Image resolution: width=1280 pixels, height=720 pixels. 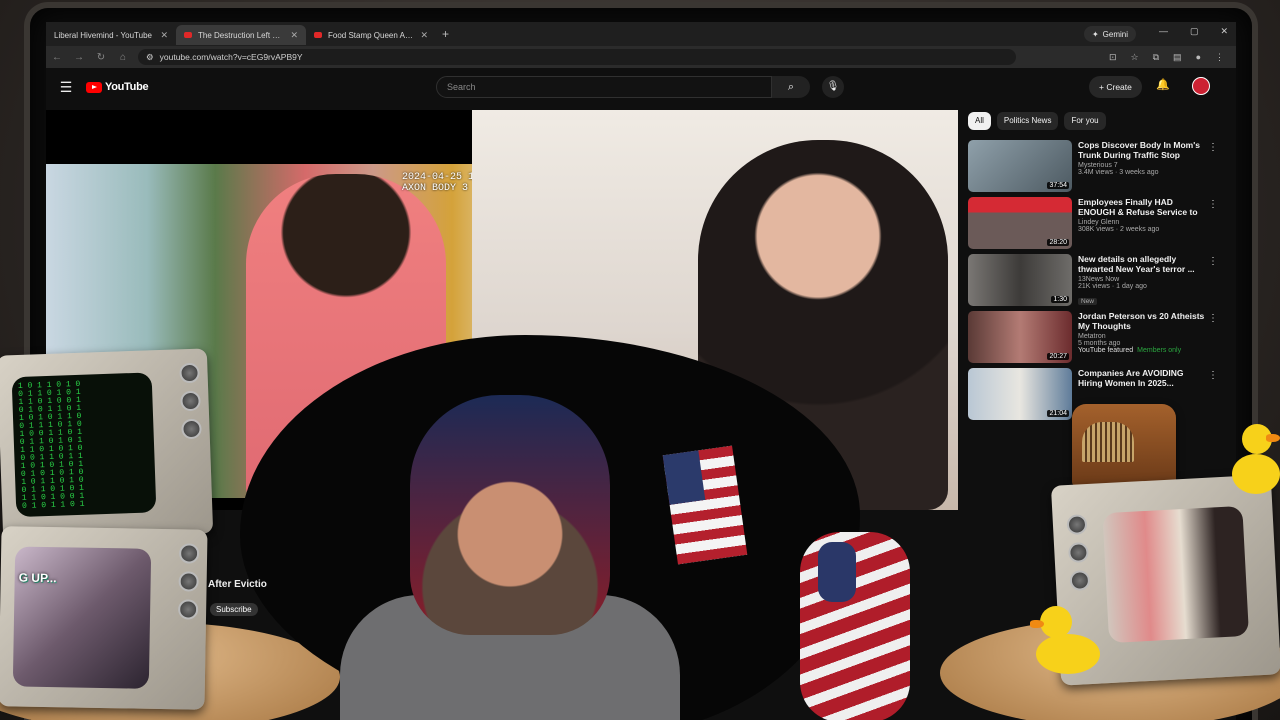 I want to click on close-window-icon: ✕, so click(x=1224, y=31).